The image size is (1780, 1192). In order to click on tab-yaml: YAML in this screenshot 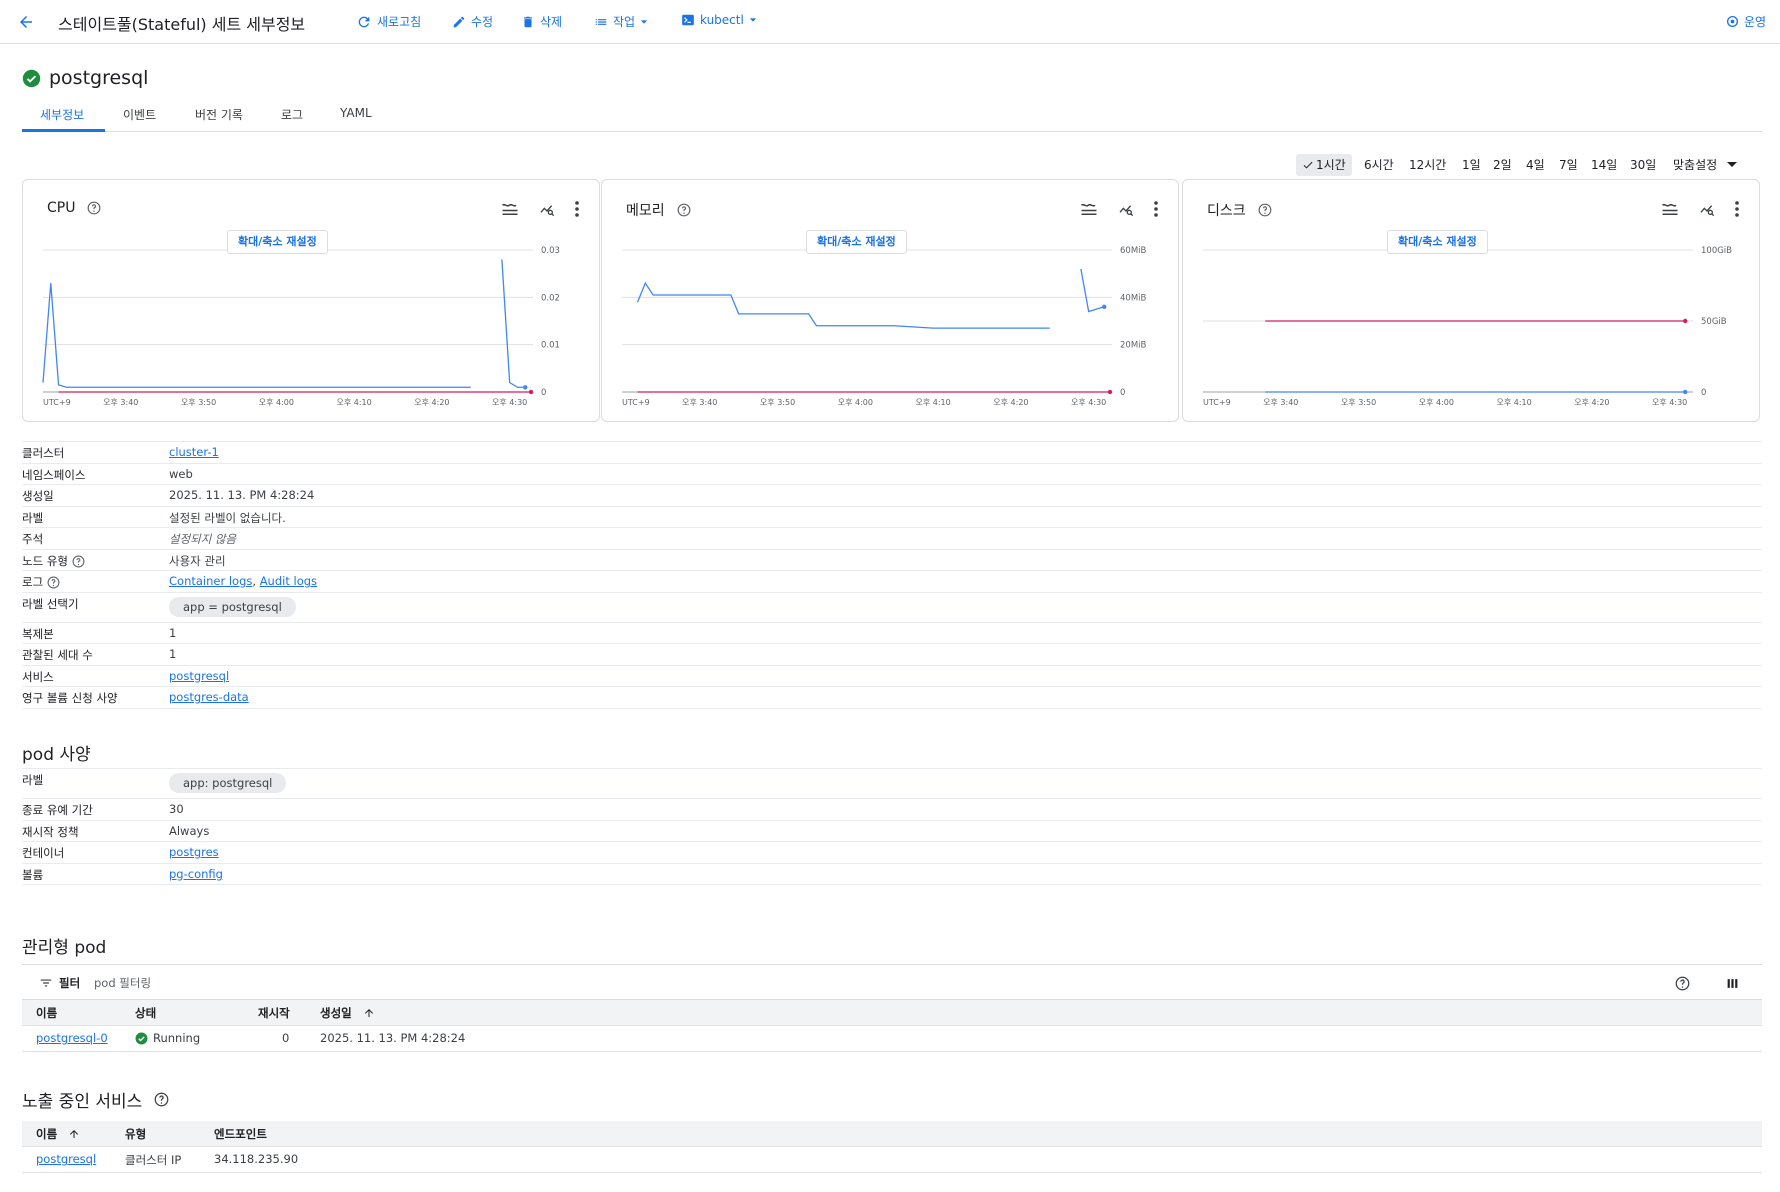, I will do `click(356, 113)`.